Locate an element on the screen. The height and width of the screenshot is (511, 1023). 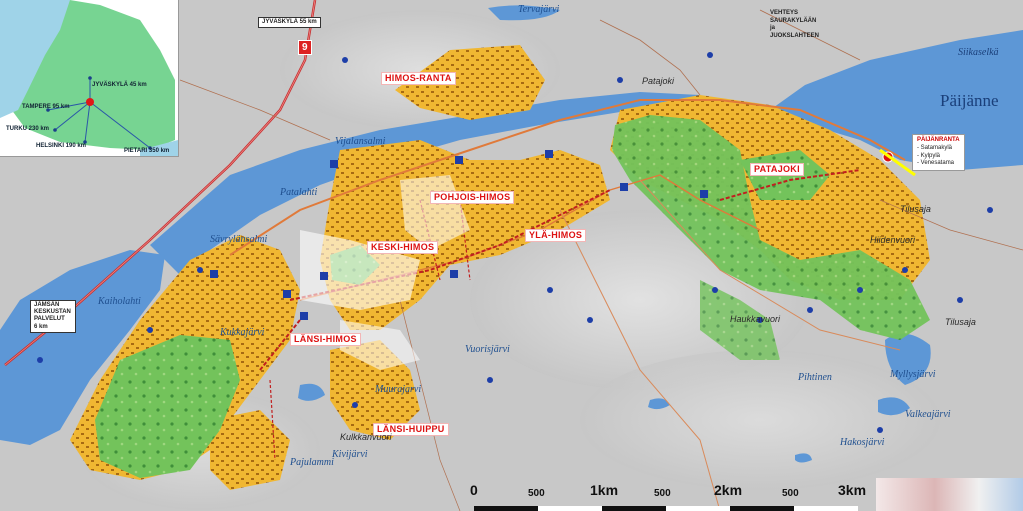
sign-jamsa-line: KESKUSTAN is located at coordinates (52, 312).